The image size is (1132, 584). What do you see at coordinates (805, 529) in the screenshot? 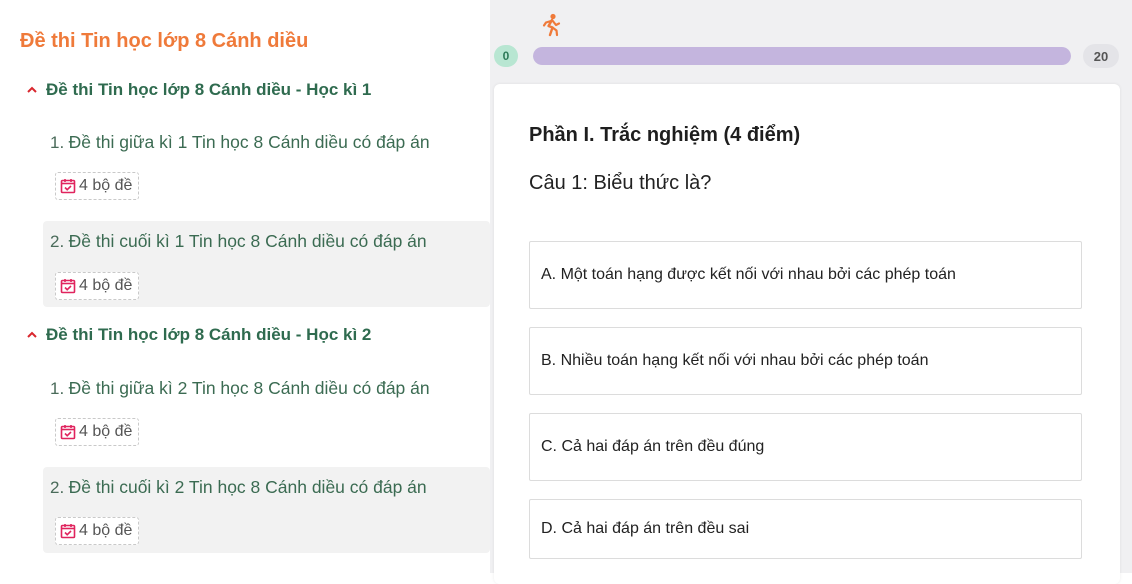
I see `answer-option-d: D. Cả hai đáp án trên đều sai` at bounding box center [805, 529].